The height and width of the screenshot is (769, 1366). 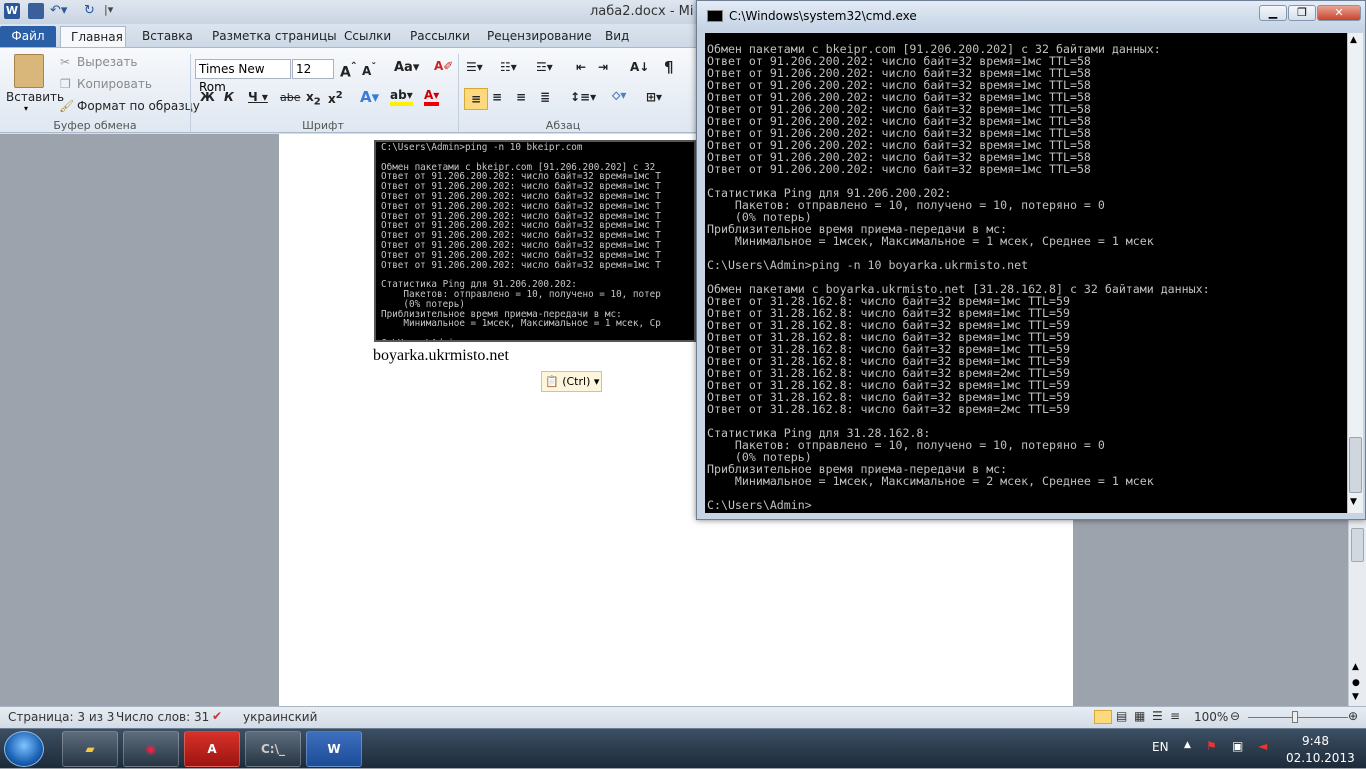 I want to click on show-hidden-icons-icon: ▲, so click(x=1187, y=745).